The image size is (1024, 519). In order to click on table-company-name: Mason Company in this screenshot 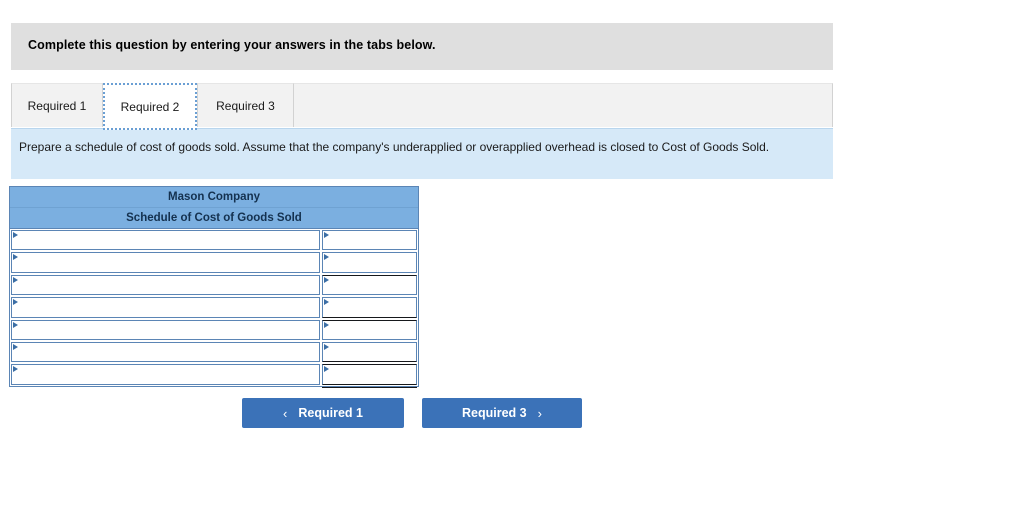, I will do `click(213, 197)`.